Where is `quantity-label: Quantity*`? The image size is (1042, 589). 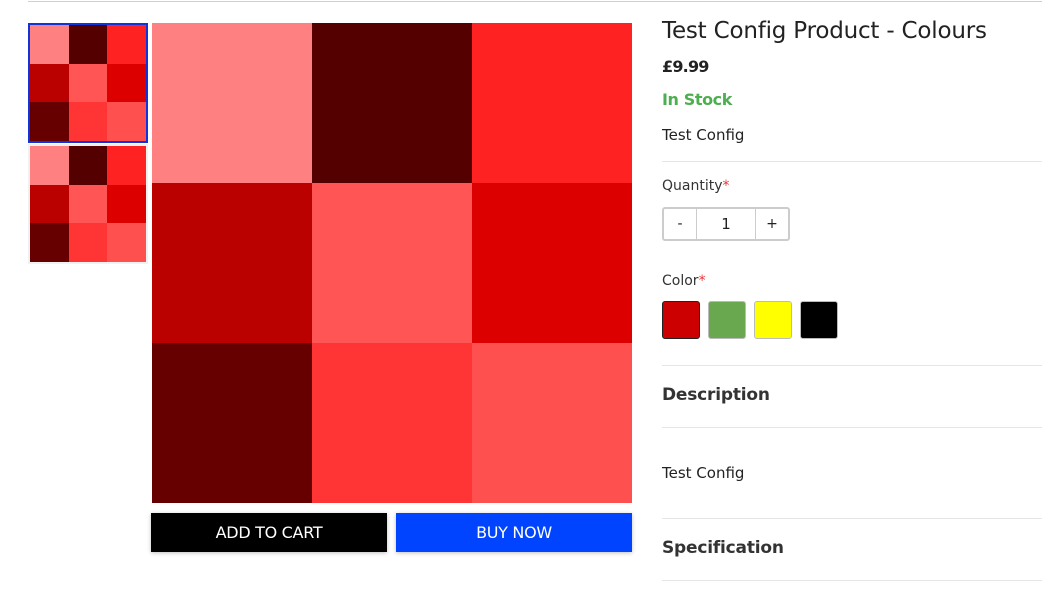 quantity-label: Quantity* is located at coordinates (696, 186).